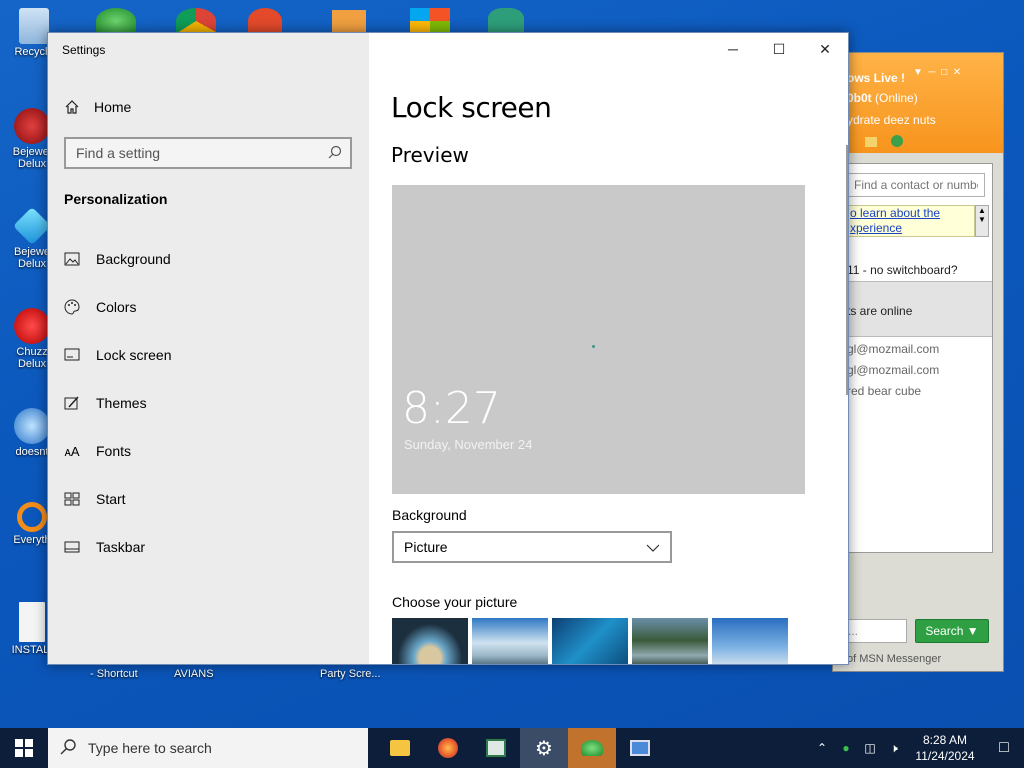  I want to click on app-icon-avians, so click(349, 22).